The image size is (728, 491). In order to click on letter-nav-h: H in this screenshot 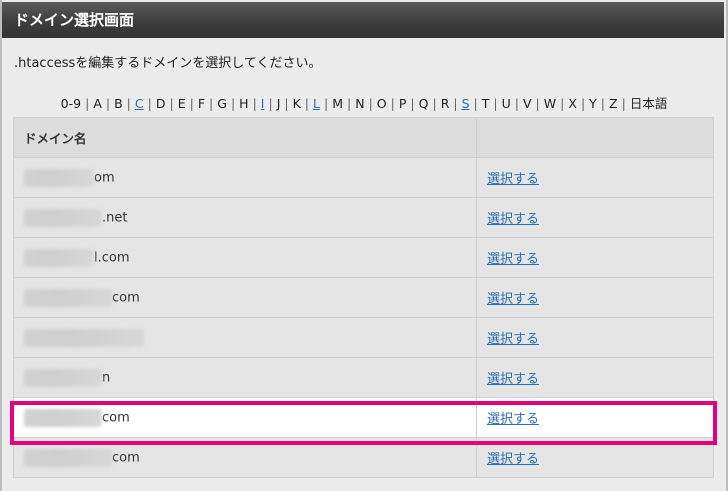, I will do `click(244, 103)`.